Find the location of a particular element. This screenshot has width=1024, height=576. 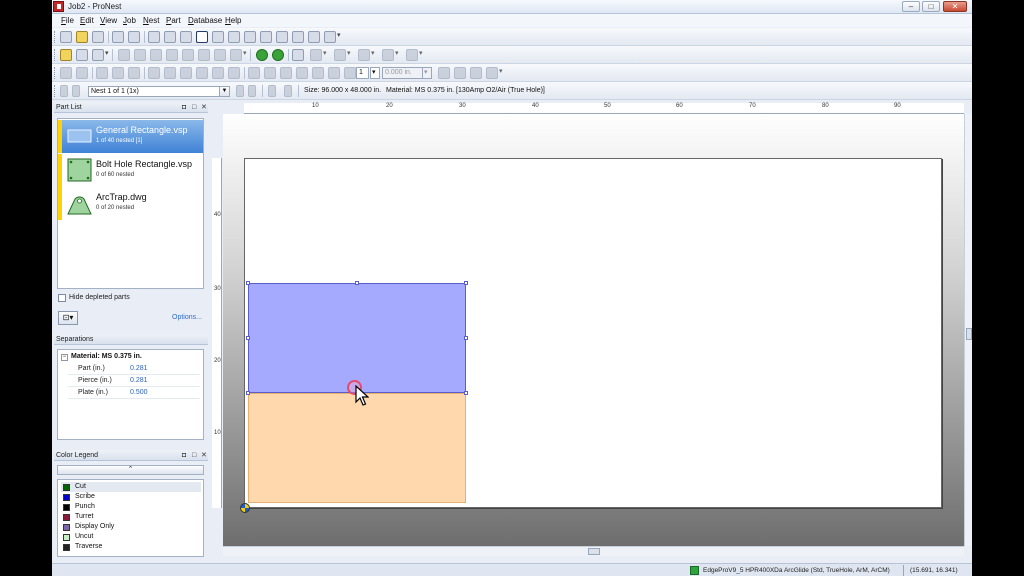

common-line-icon is located at coordinates (270, 73).